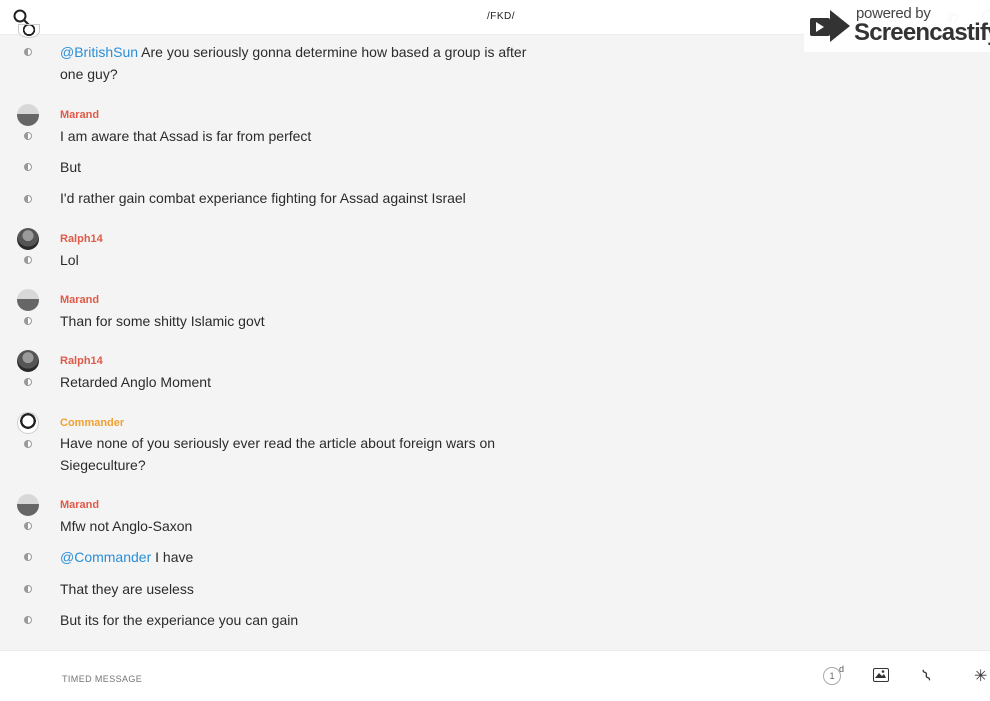  I want to click on message-text: Lol, so click(69, 260).